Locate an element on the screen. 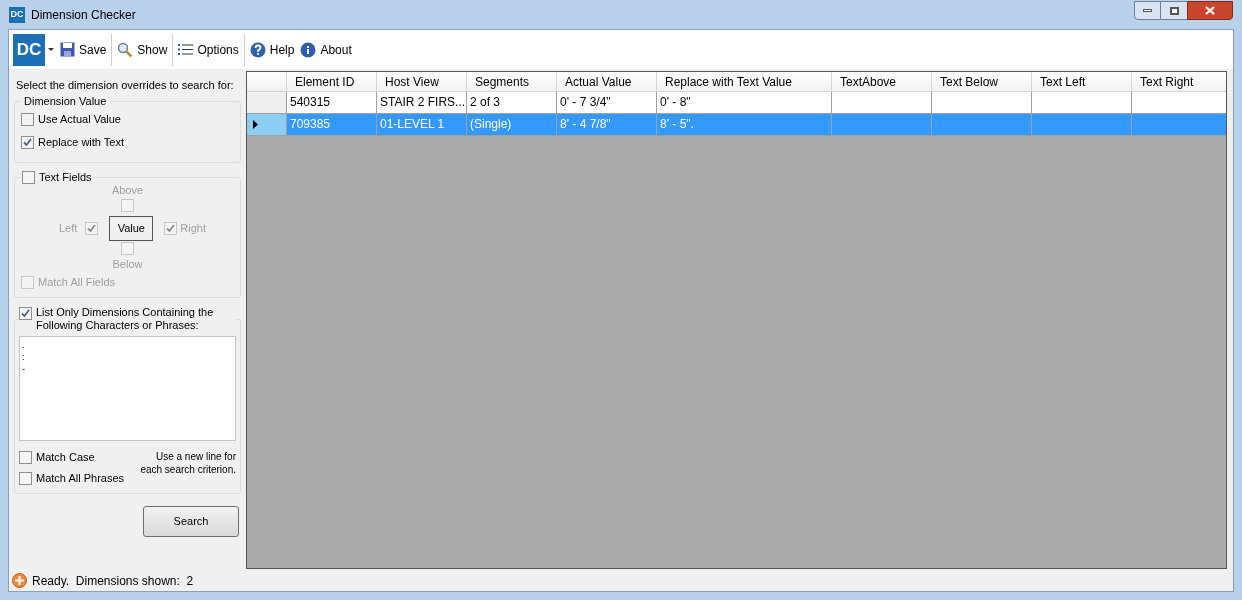  checkbox-label: Below is located at coordinates (127, 264).